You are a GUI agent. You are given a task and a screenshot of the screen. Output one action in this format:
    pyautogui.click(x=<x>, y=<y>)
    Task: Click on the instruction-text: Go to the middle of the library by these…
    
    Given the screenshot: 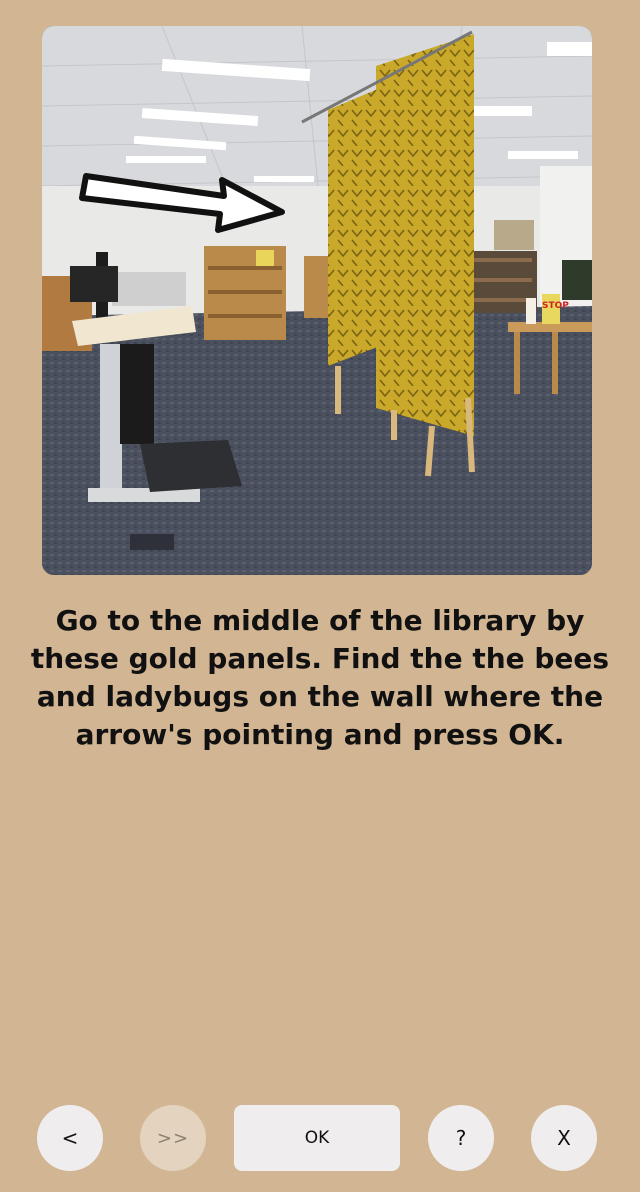 What is the action you would take?
    pyautogui.click(x=320, y=677)
    